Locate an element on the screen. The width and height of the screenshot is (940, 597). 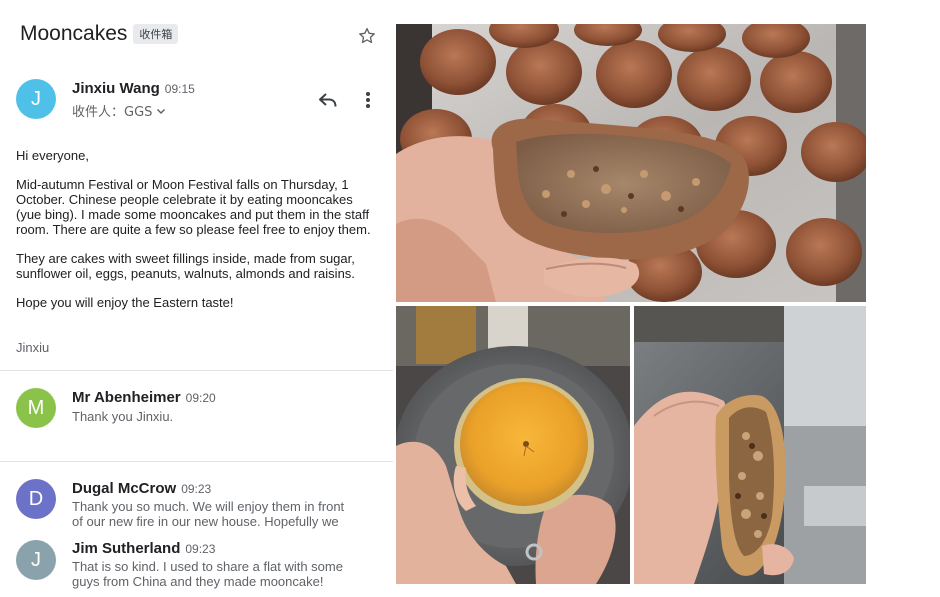
chevron-down-icon is located at coordinates (161, 111).